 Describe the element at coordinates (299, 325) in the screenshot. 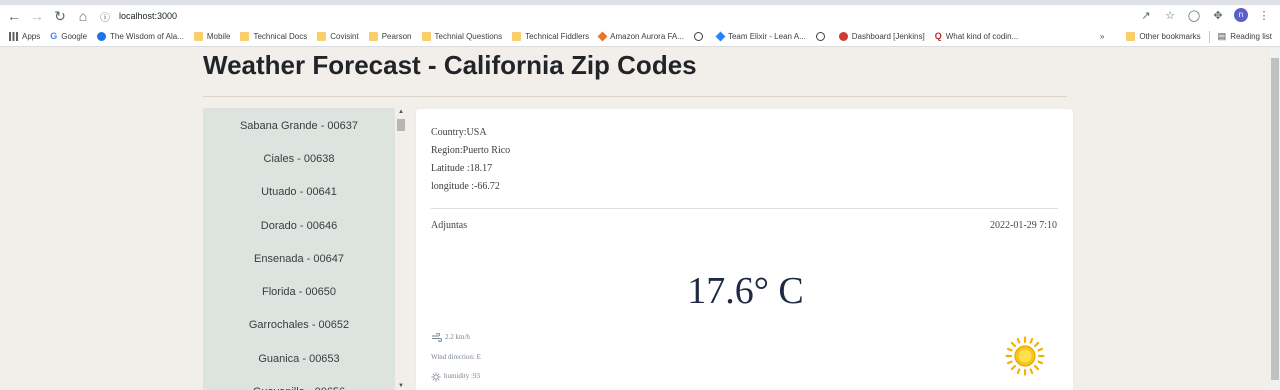

I see `zip-list-item: Garrochales - 00652` at that location.